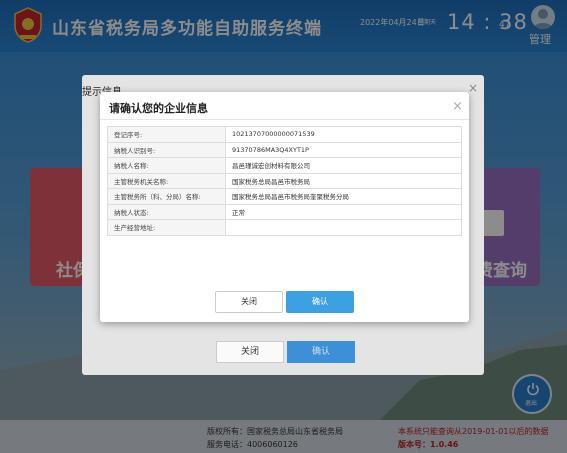 The width and height of the screenshot is (567, 453). What do you see at coordinates (343, 211) in the screenshot?
I see `row-value: 正常` at bounding box center [343, 211].